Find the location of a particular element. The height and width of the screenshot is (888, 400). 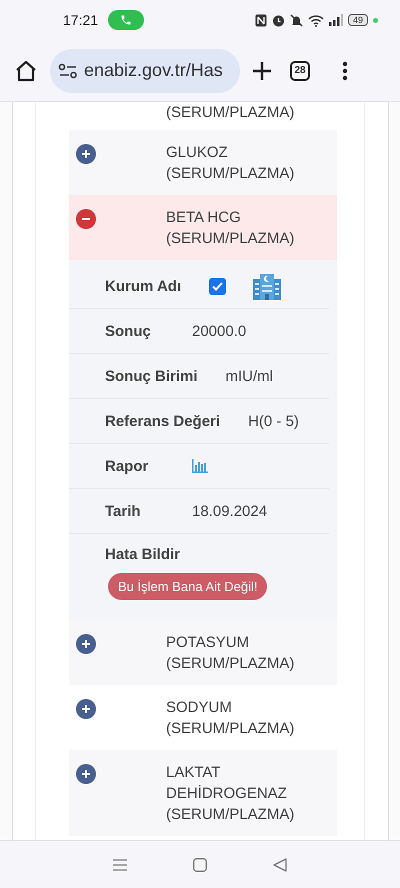

collapse-button is located at coordinates (86, 219).